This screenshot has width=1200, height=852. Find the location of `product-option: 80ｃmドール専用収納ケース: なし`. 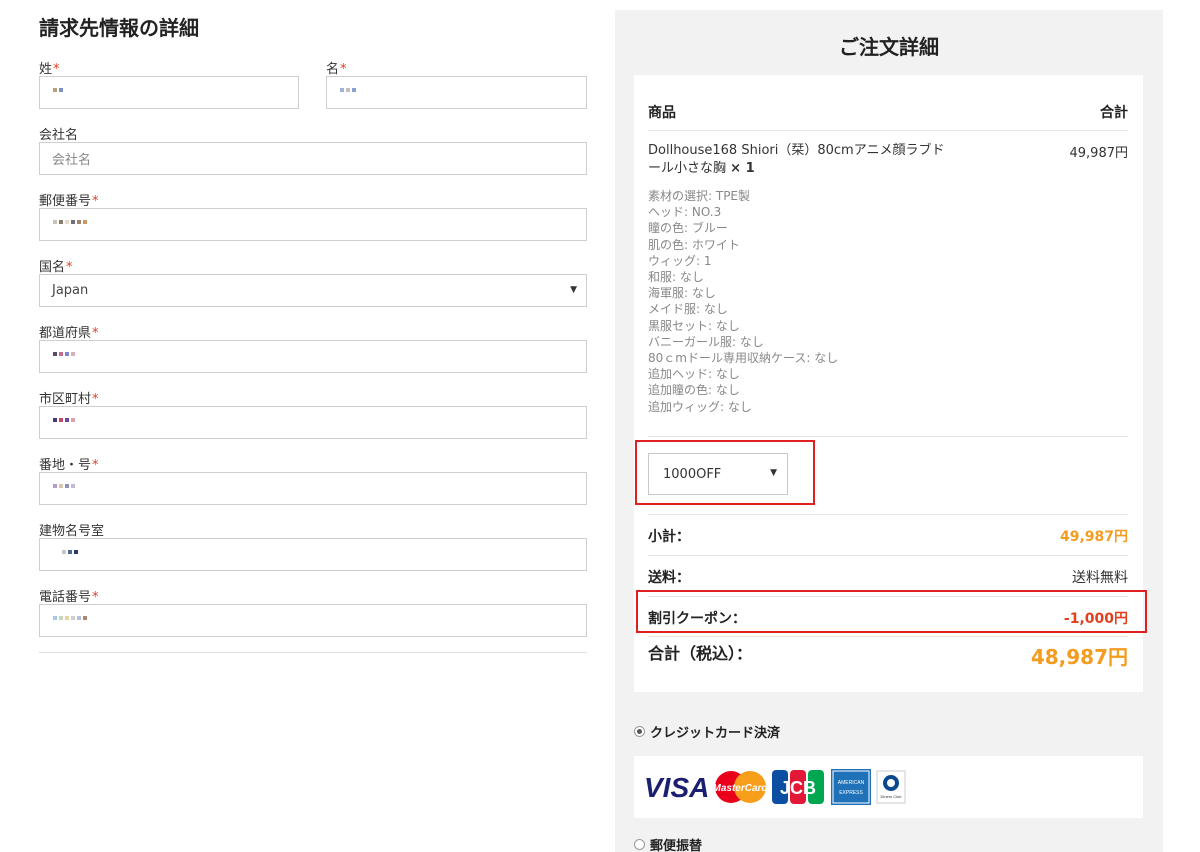

product-option: 80ｃmドール専用収納ケース: なし is located at coordinates (743, 358).